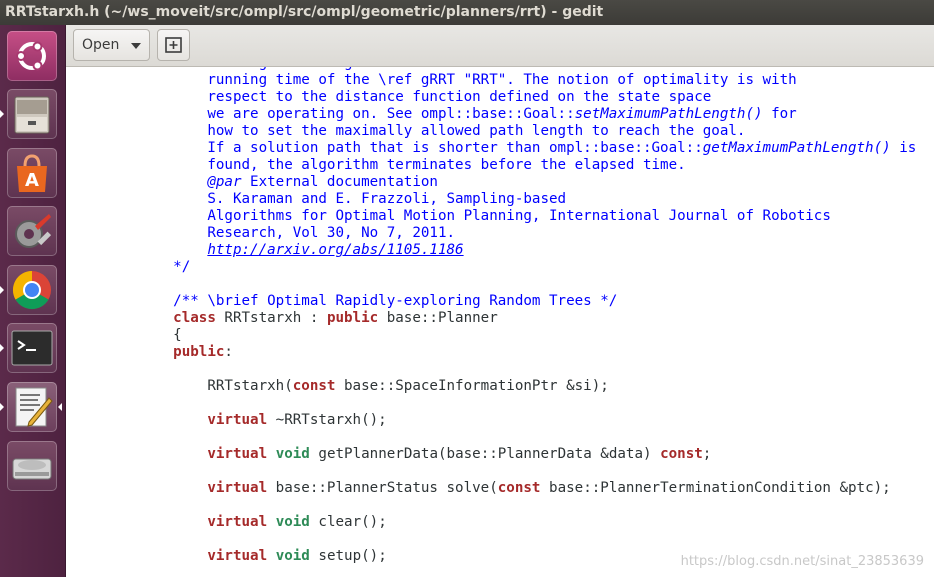  Describe the element at coordinates (32, 231) in the screenshot. I see `system-settings-icon` at that location.